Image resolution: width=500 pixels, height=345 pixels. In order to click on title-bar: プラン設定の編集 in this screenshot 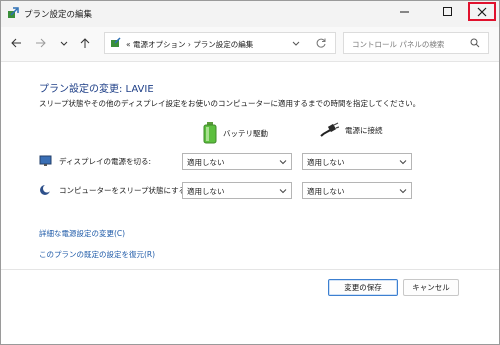, I will do `click(250, 14)`.